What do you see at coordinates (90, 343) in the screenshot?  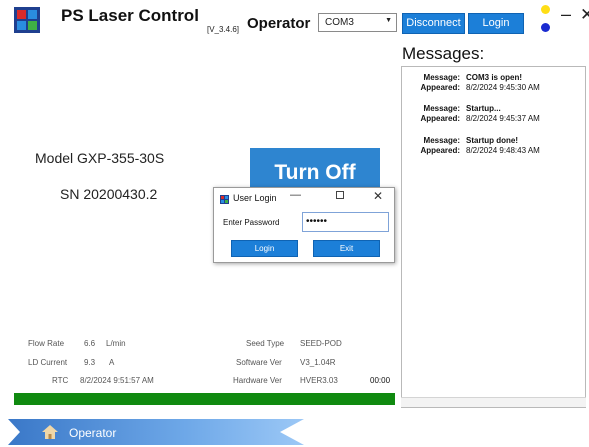 I see `flow-rate-value: 6.6` at bounding box center [90, 343].